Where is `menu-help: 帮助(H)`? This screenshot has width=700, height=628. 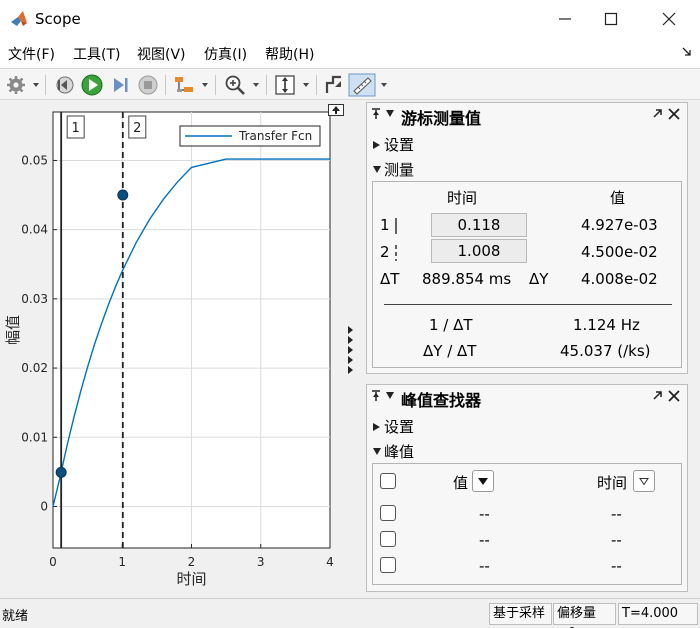
menu-help: 帮助(H) is located at coordinates (289, 54).